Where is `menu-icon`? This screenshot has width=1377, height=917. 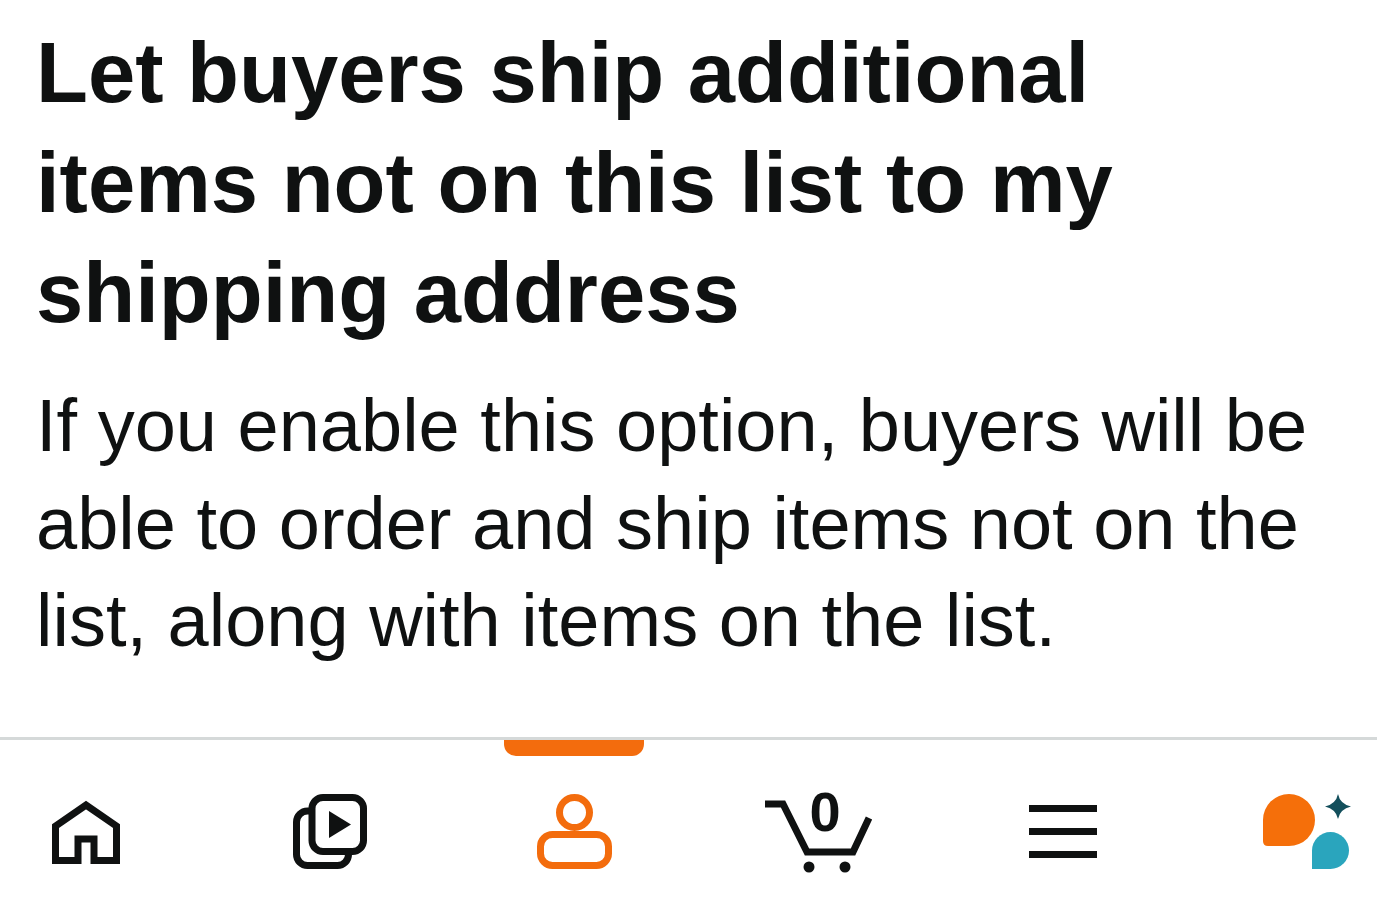 menu-icon is located at coordinates (1062, 831).